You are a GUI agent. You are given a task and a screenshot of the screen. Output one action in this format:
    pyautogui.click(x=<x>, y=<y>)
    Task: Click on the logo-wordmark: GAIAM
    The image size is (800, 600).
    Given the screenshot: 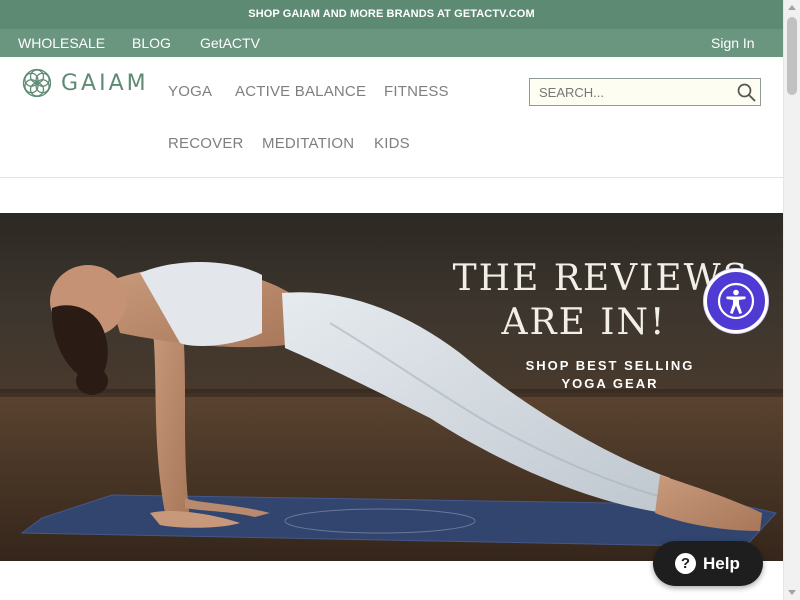 What is the action you would take?
    pyautogui.click(x=105, y=83)
    